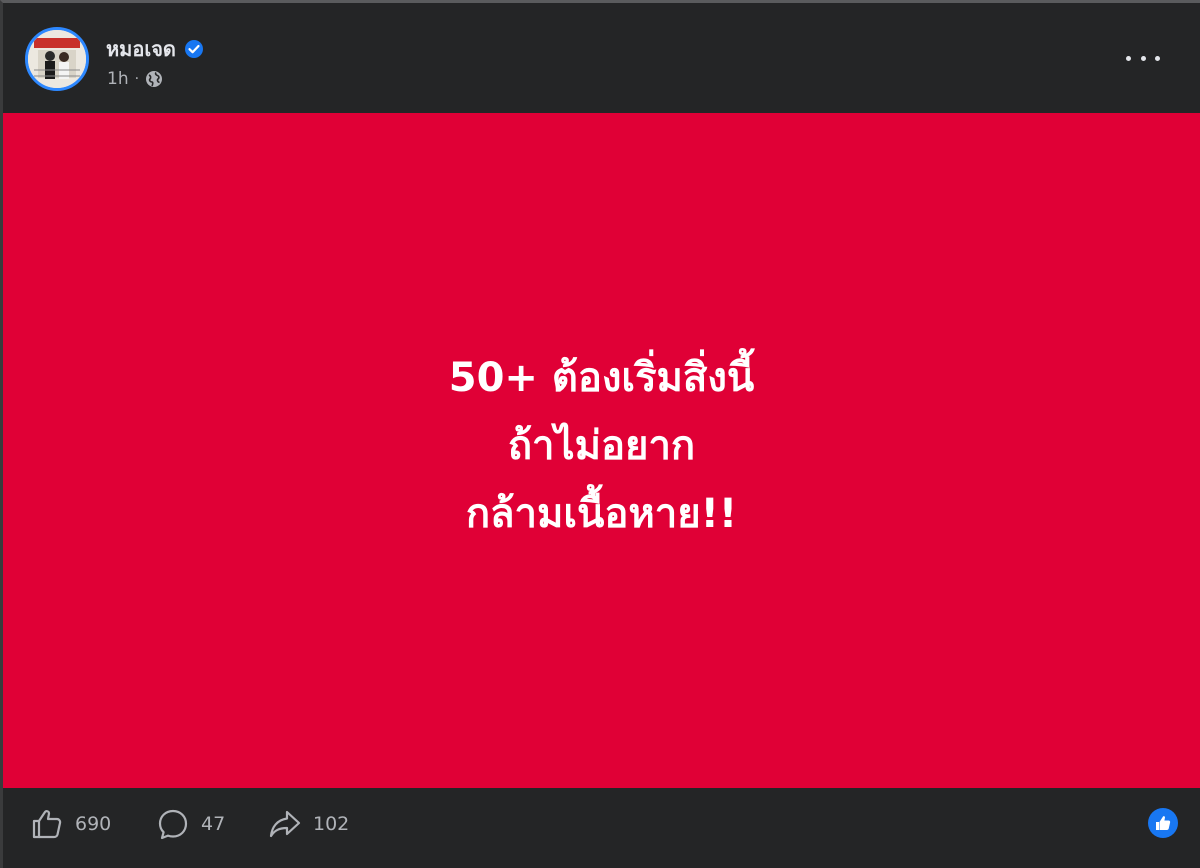  Describe the element at coordinates (308, 824) in the screenshot. I see `share-button: 102` at that location.